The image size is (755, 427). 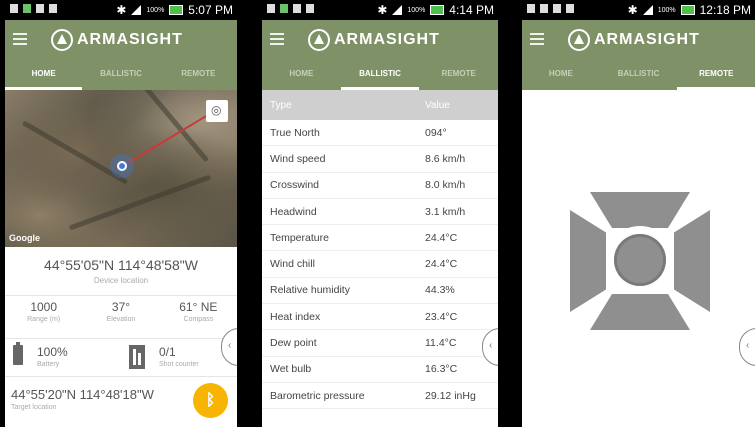 I want to click on signal-icon, so click(x=647, y=10).